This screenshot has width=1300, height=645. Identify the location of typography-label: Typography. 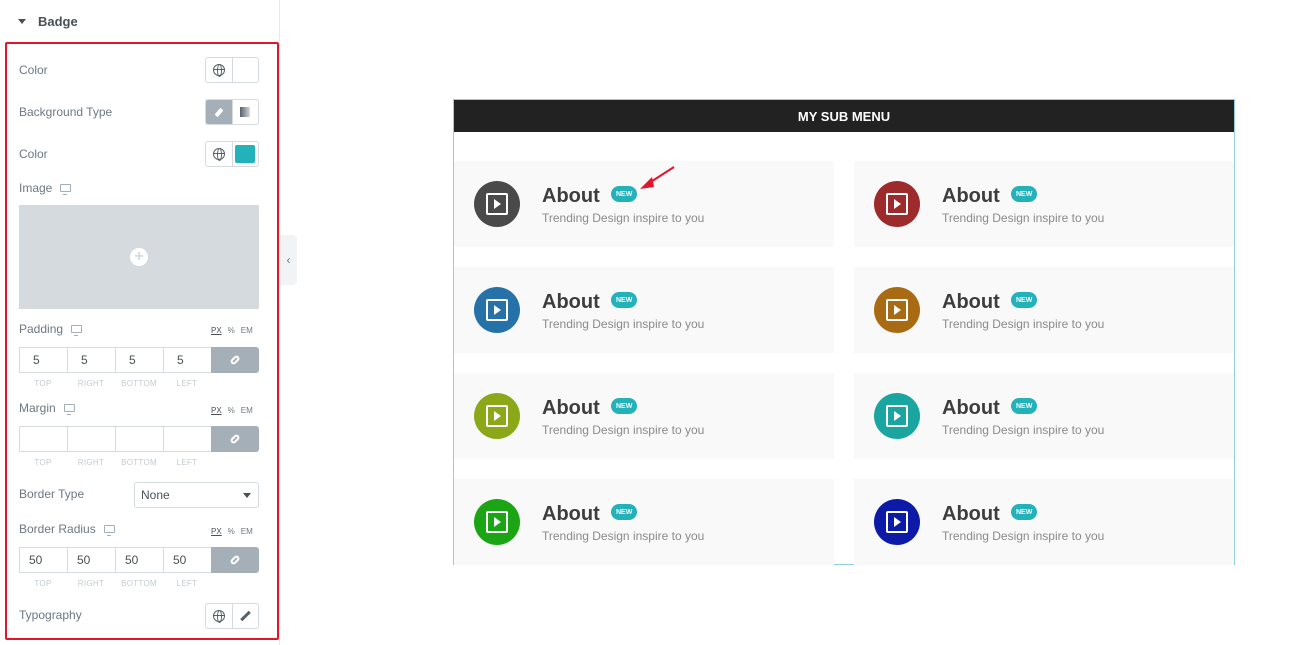
(50, 615).